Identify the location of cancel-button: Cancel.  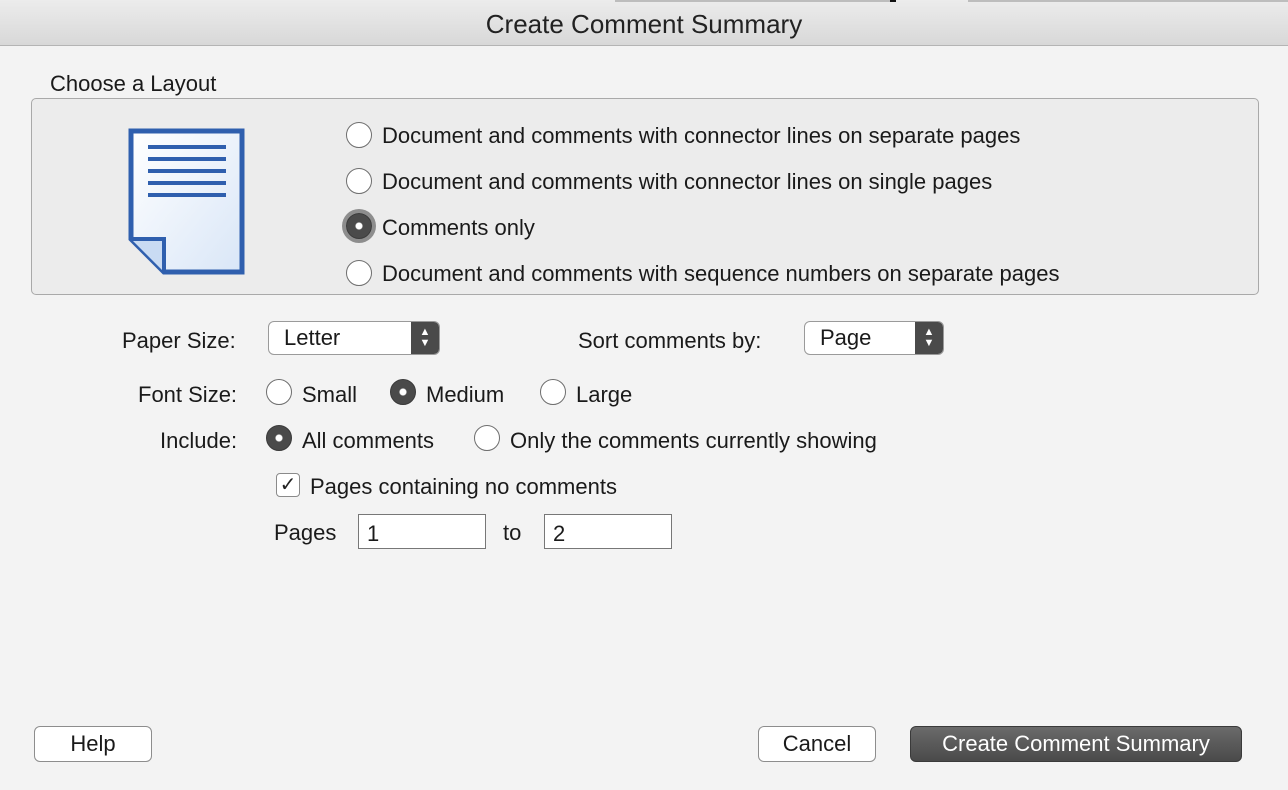
(817, 744).